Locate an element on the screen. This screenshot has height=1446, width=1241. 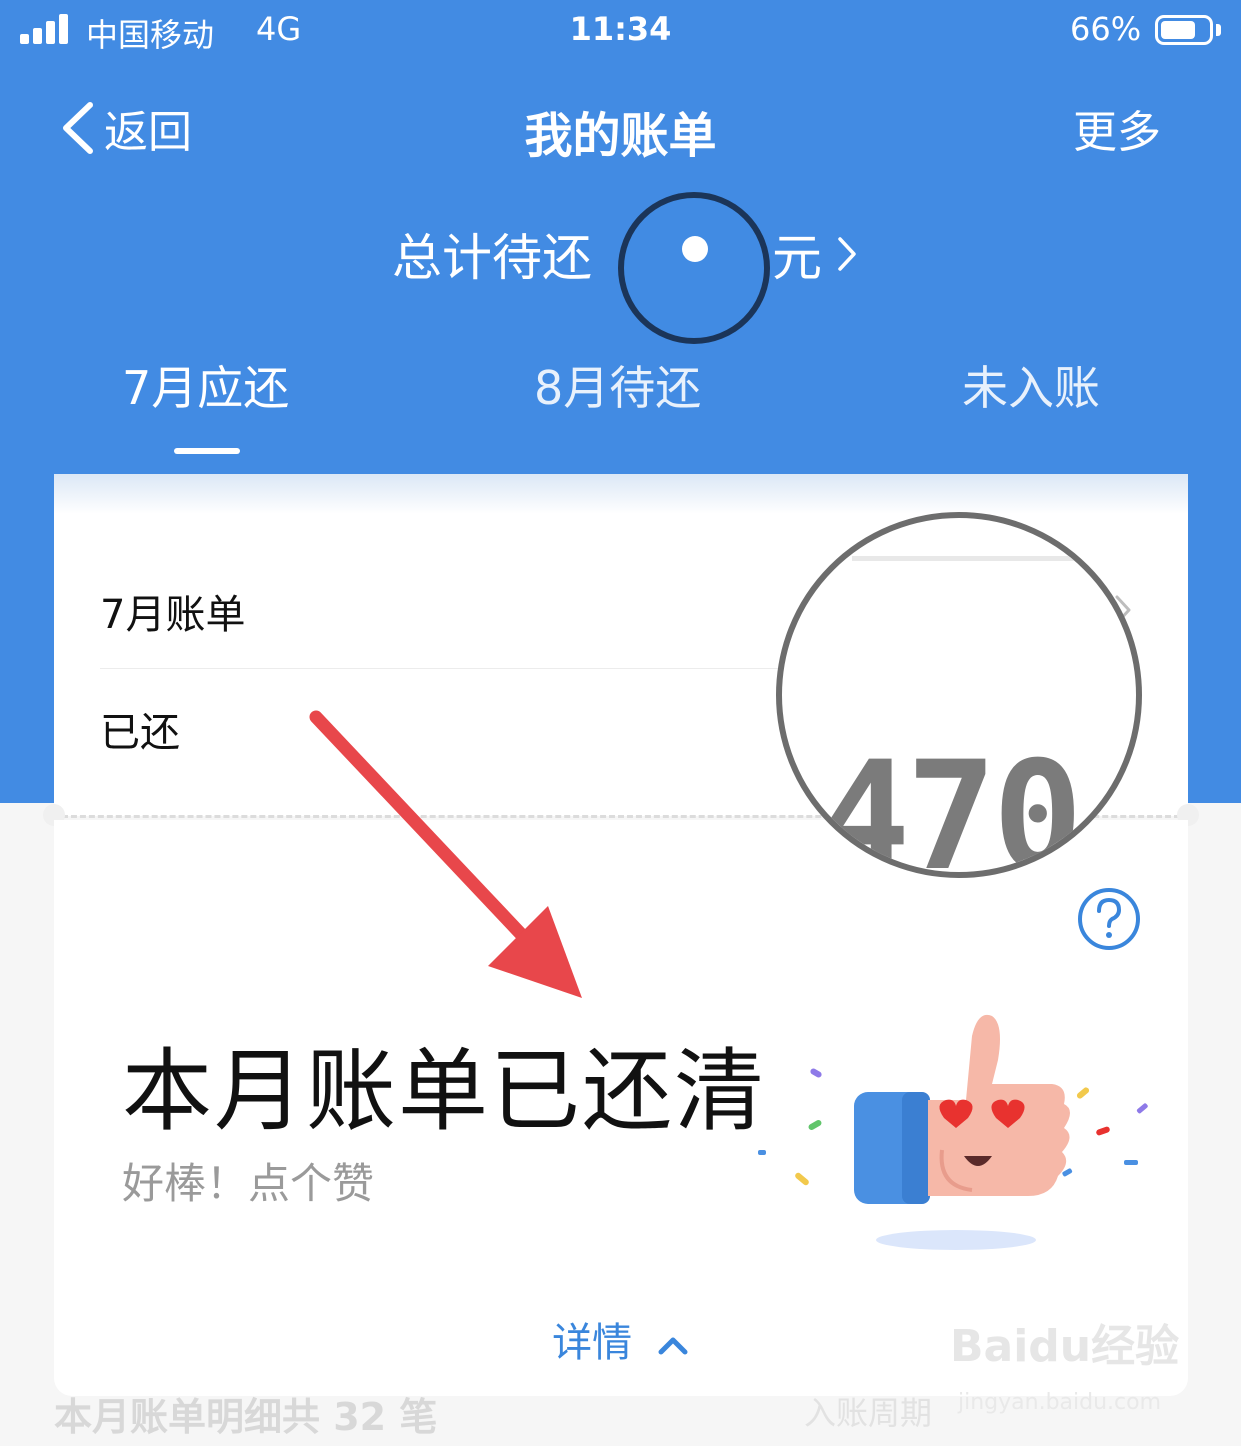
watermark-url: jingyan.baidu.com is located at coordinates (1060, 1402).